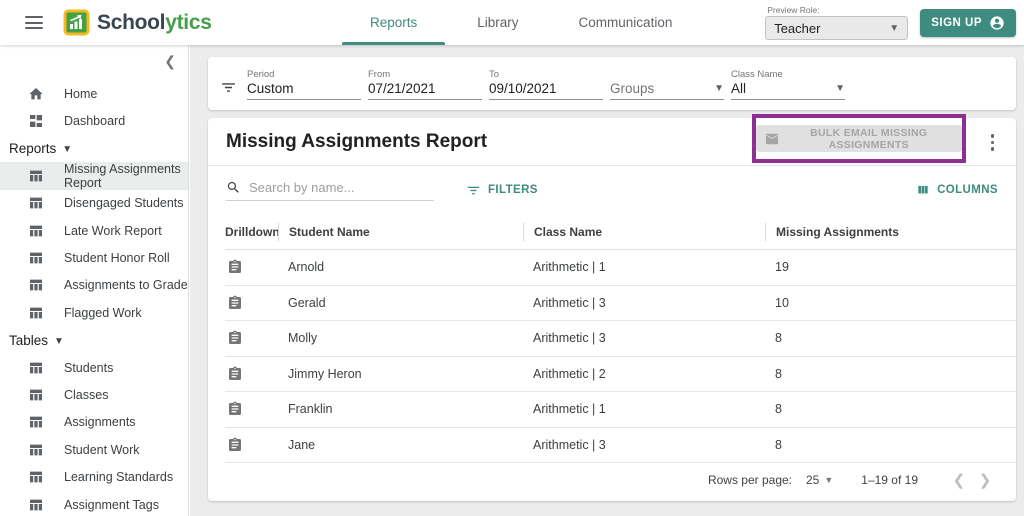 The height and width of the screenshot is (516, 1024). I want to click on sidebar-item-late-work-report: Late Work Report, so click(94, 230).